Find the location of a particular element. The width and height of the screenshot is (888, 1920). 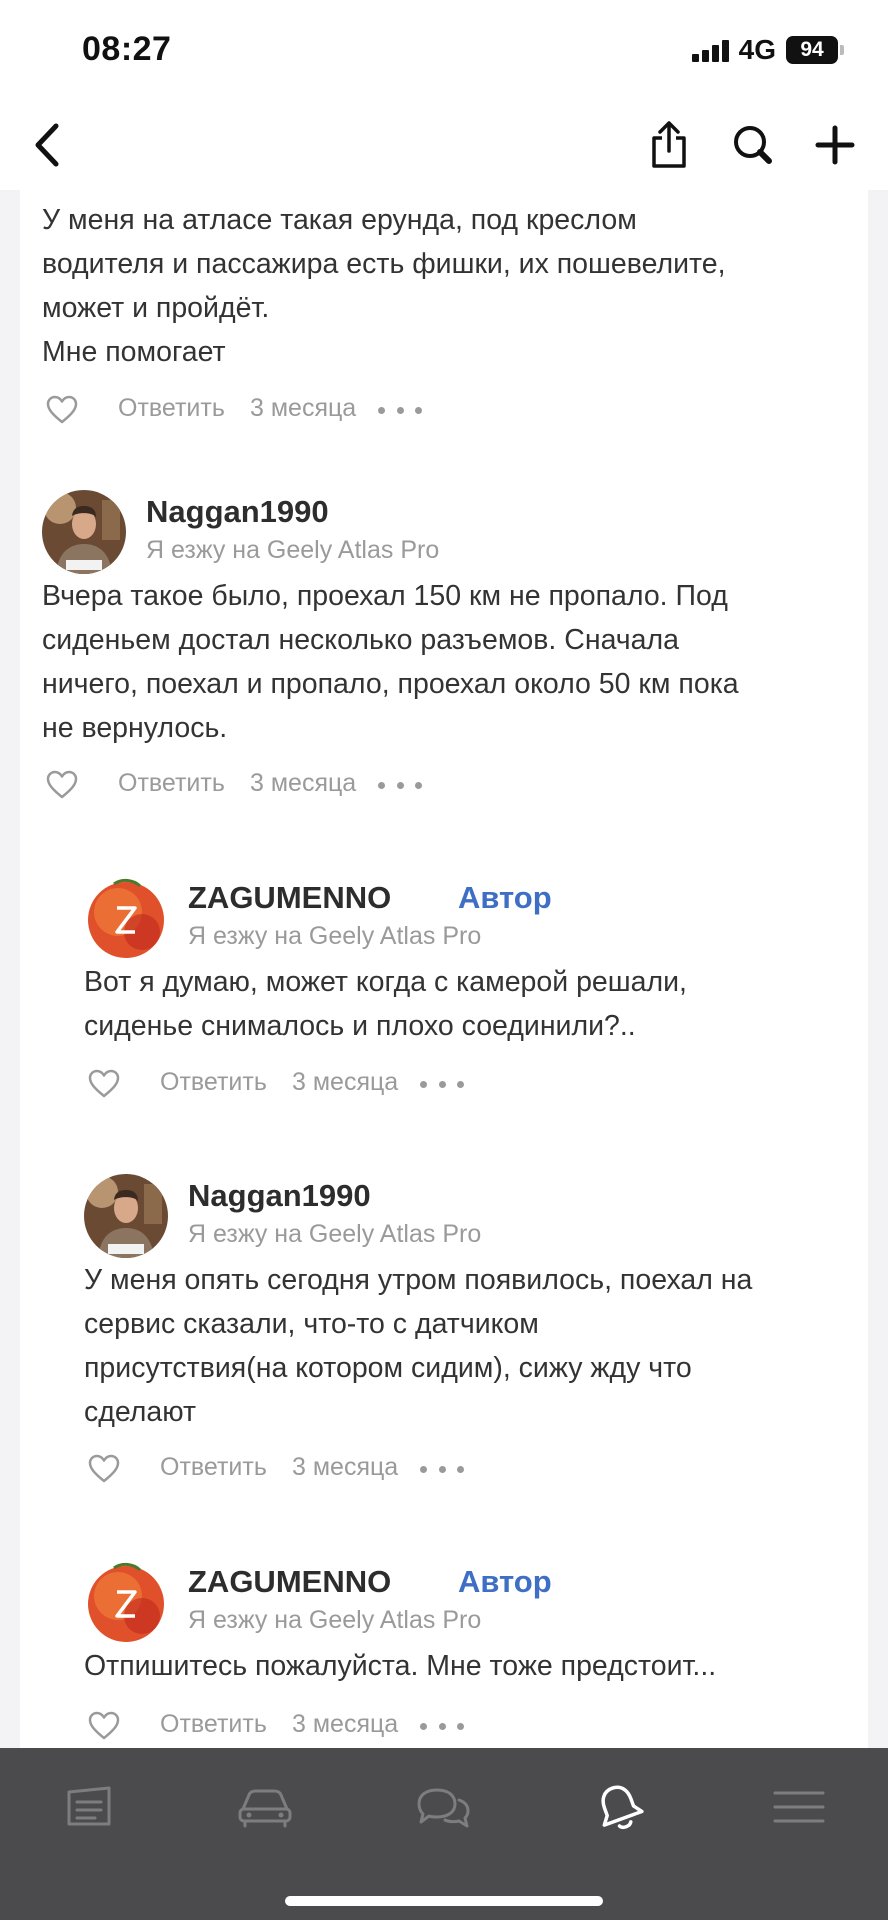

tab-notifications is located at coordinates (619, 1807).